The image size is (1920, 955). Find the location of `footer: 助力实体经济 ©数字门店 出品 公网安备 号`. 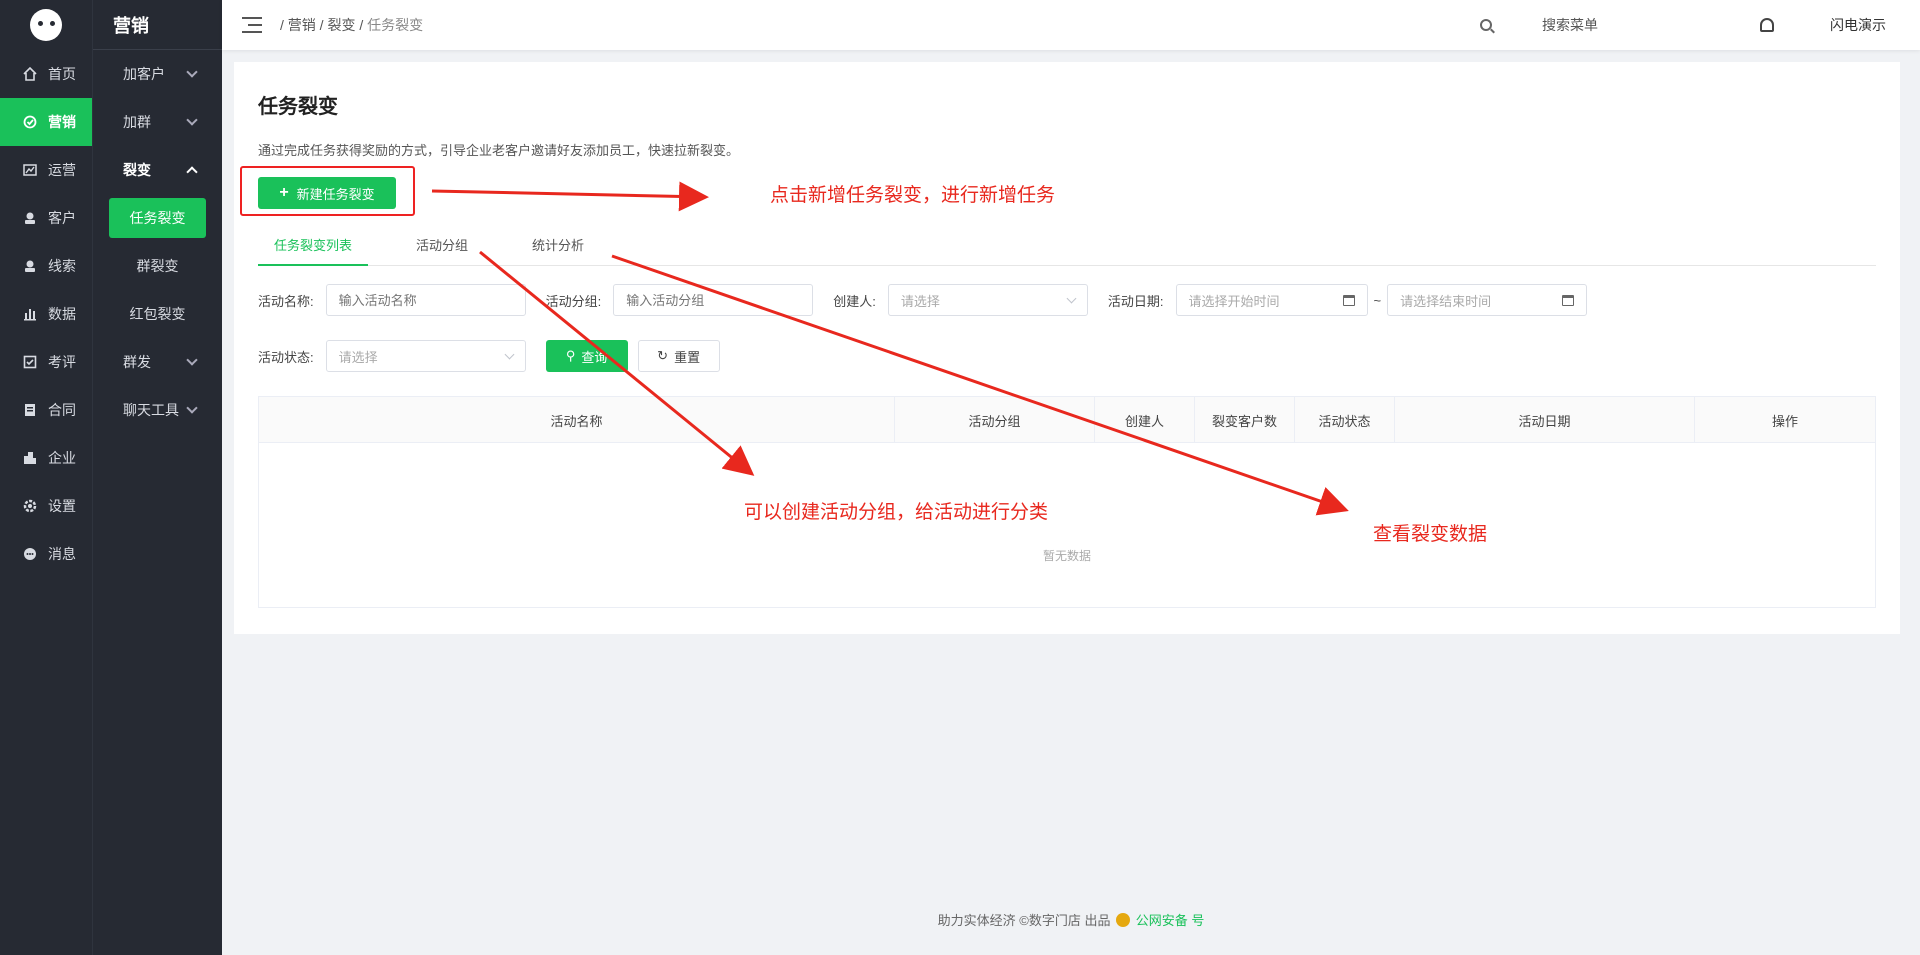

footer: 助力实体经济 ©数字门店 出品 公网安备 号 is located at coordinates (1071, 919).